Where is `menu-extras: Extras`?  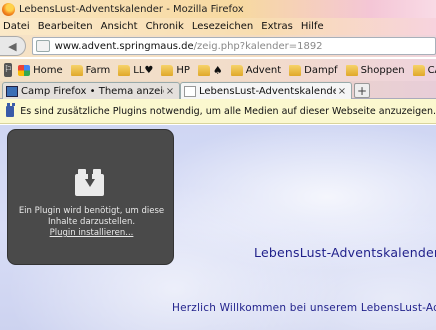
menu-extras: Extras is located at coordinates (277, 26).